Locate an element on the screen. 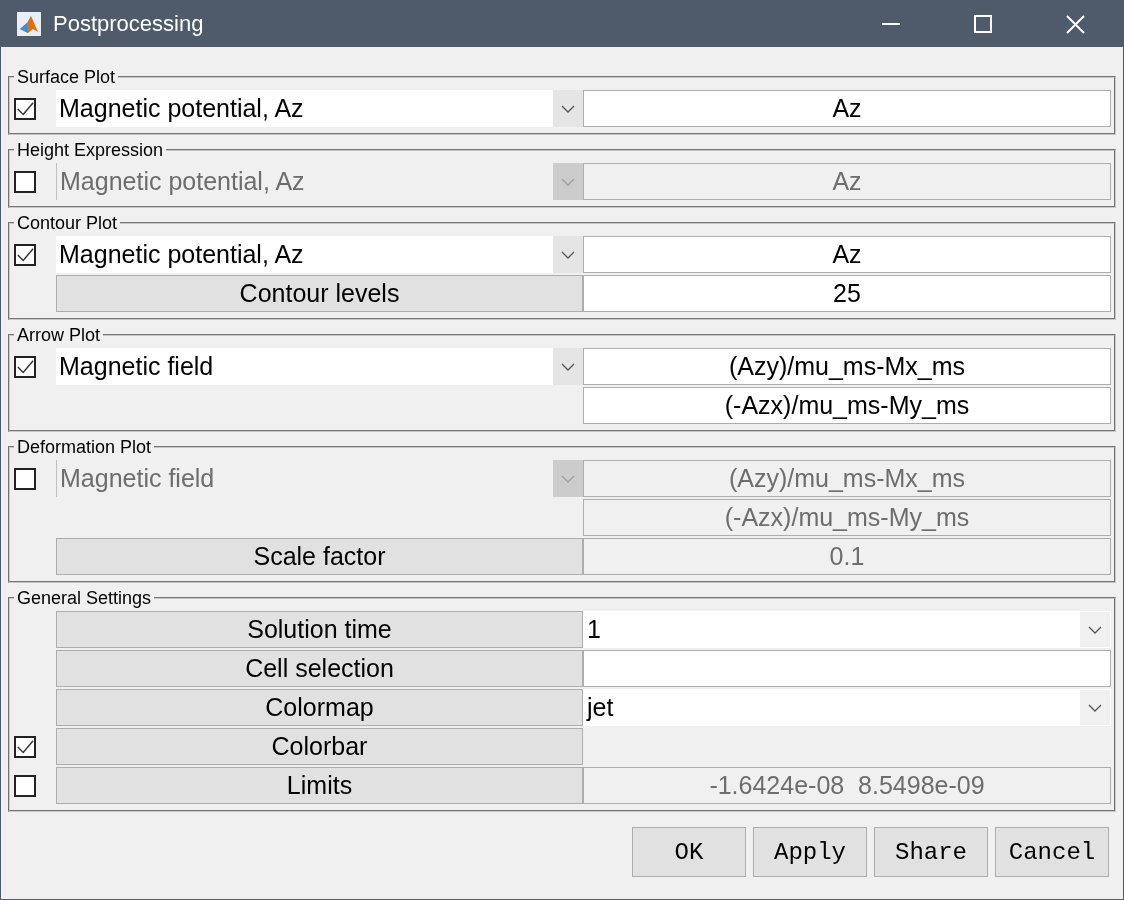 This screenshot has width=1124, height=900. app-logo-icon is located at coordinates (29, 24).